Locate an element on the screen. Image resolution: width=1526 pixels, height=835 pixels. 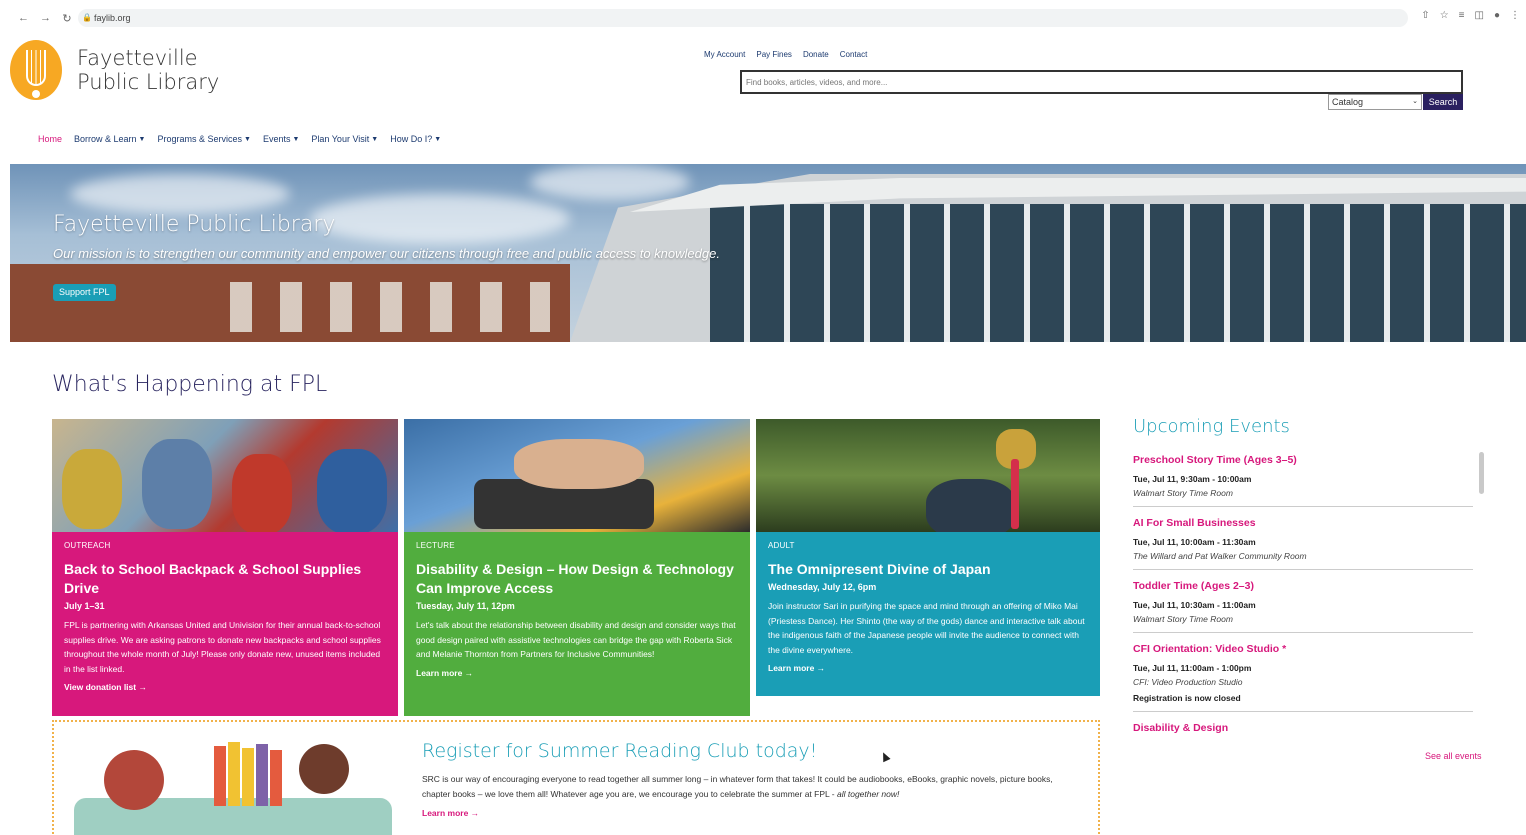
event-name-link: Disability & Design is located at coordinates (1303, 728).